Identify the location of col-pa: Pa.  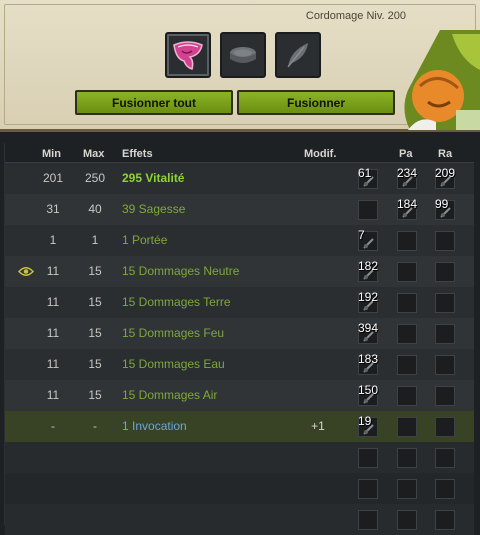
(406, 154).